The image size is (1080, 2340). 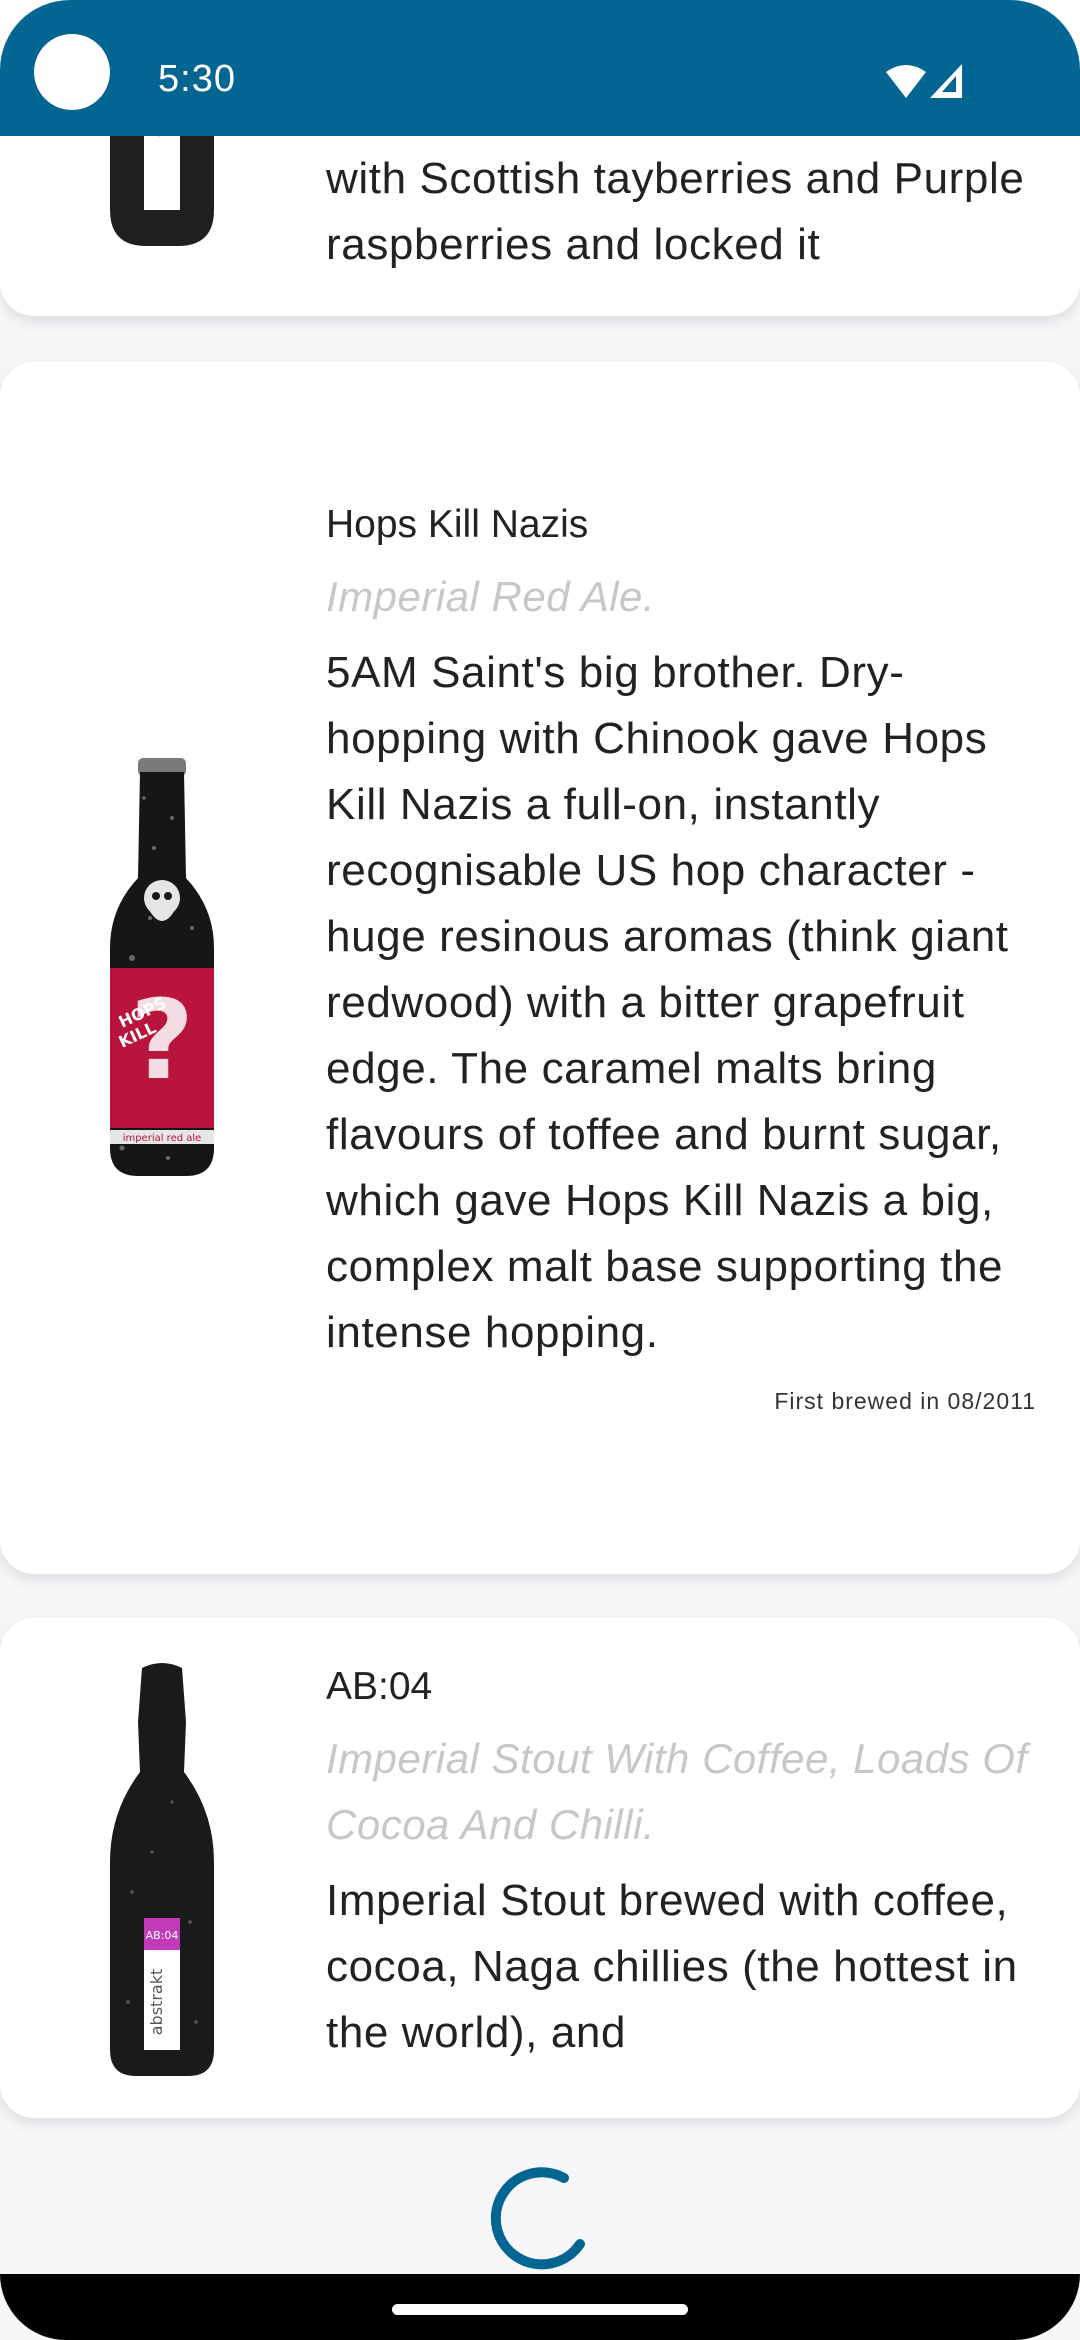 What do you see at coordinates (72, 72) in the screenshot?
I see `camera-cutout` at bounding box center [72, 72].